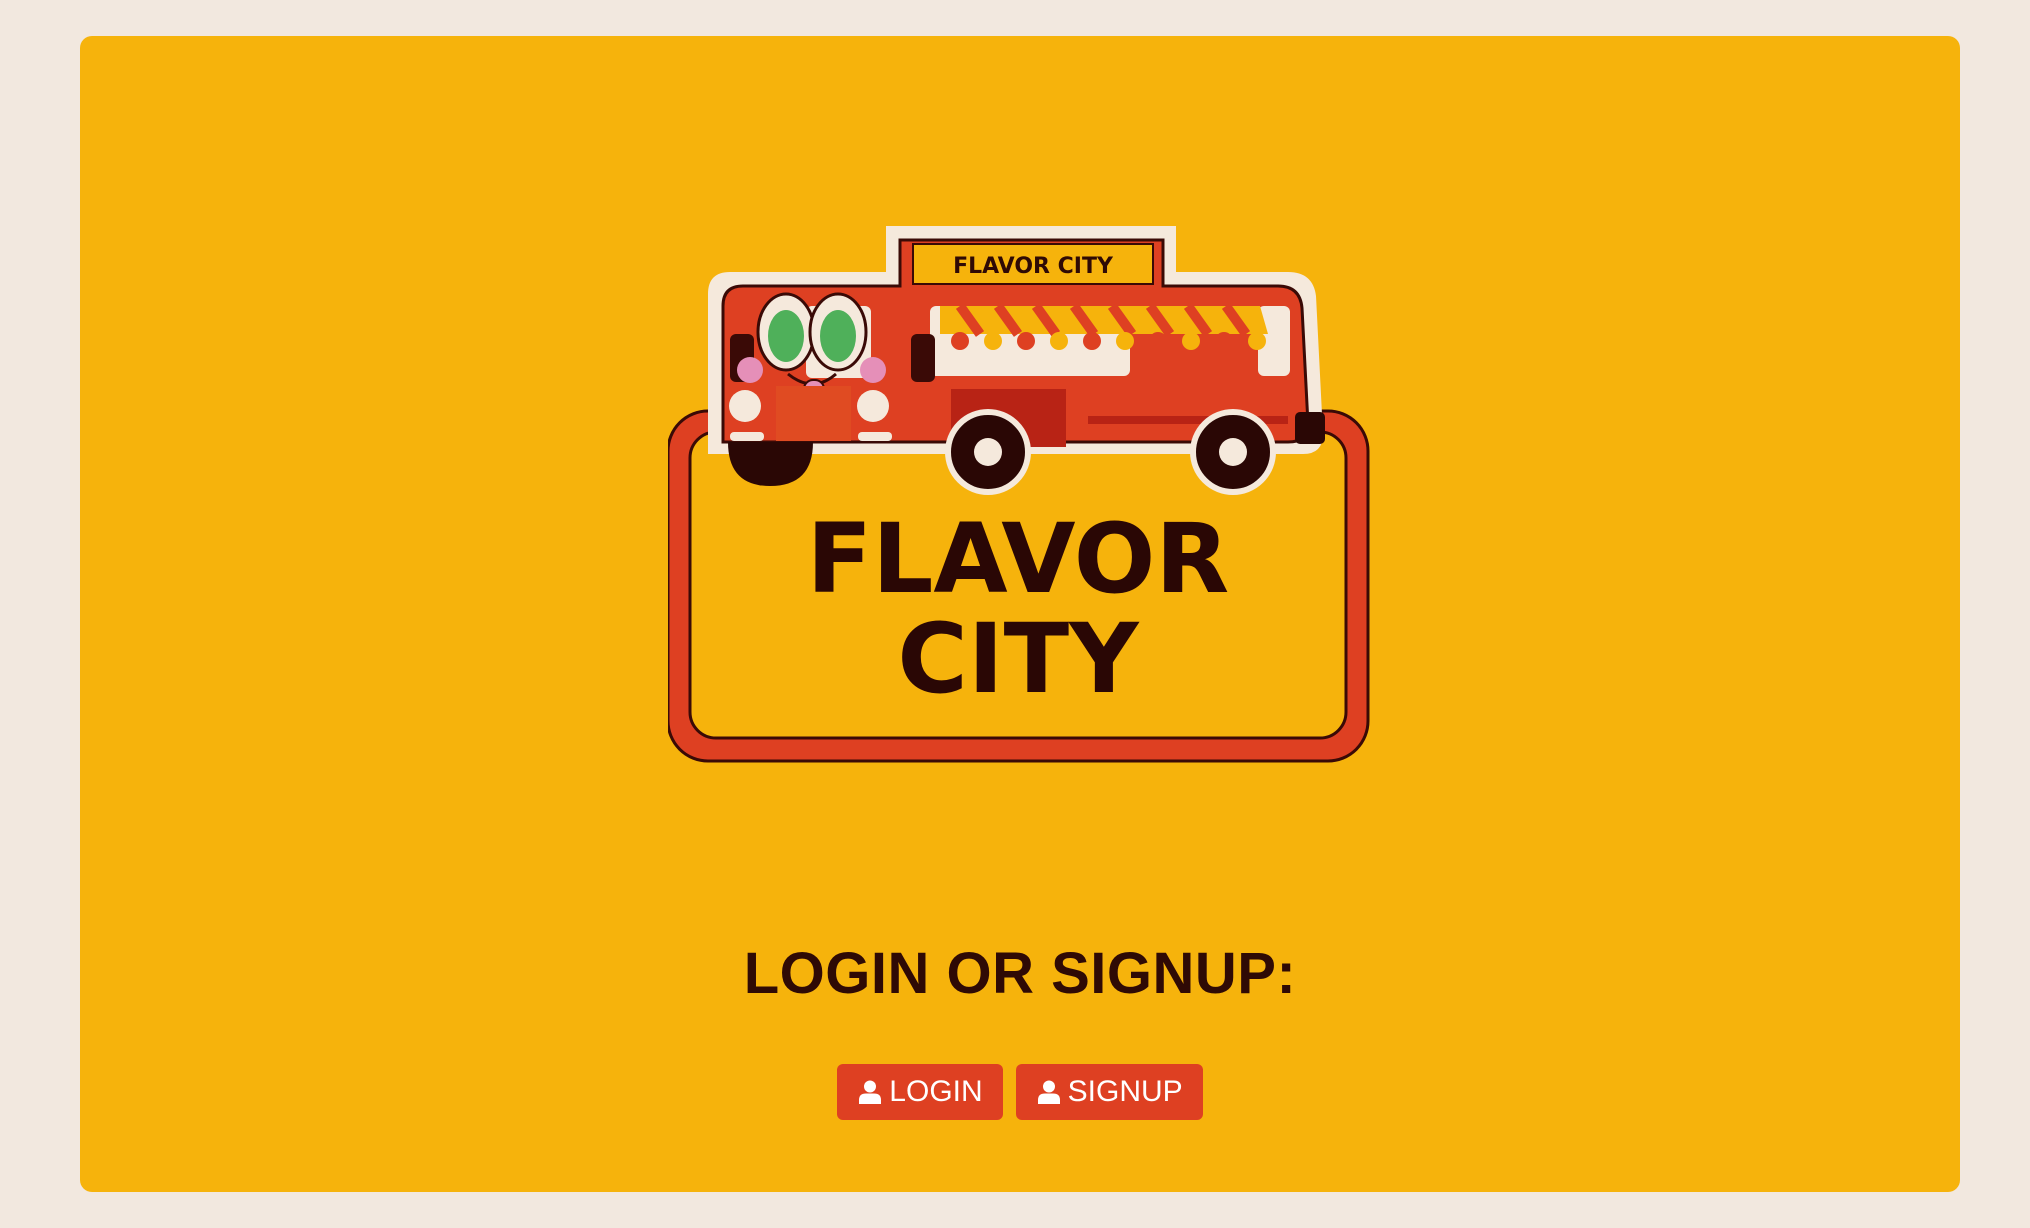  Describe the element at coordinates (1125, 1091) in the screenshot. I see `signup-label: SIGNUP` at that location.